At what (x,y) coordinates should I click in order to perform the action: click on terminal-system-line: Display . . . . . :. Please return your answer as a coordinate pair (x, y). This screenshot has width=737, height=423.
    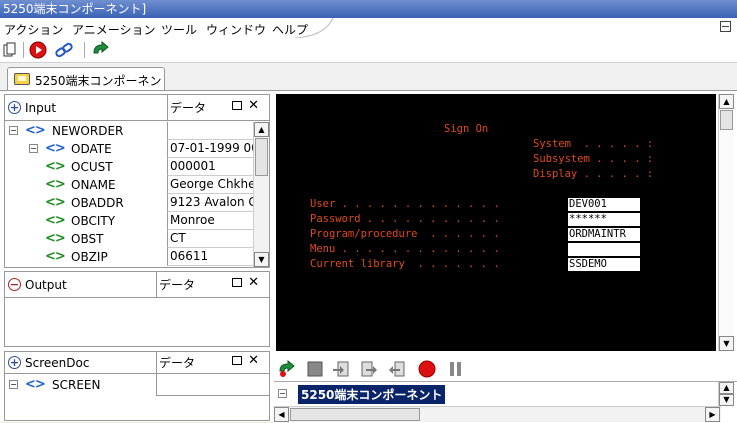
    Looking at the image, I should click on (593, 174).